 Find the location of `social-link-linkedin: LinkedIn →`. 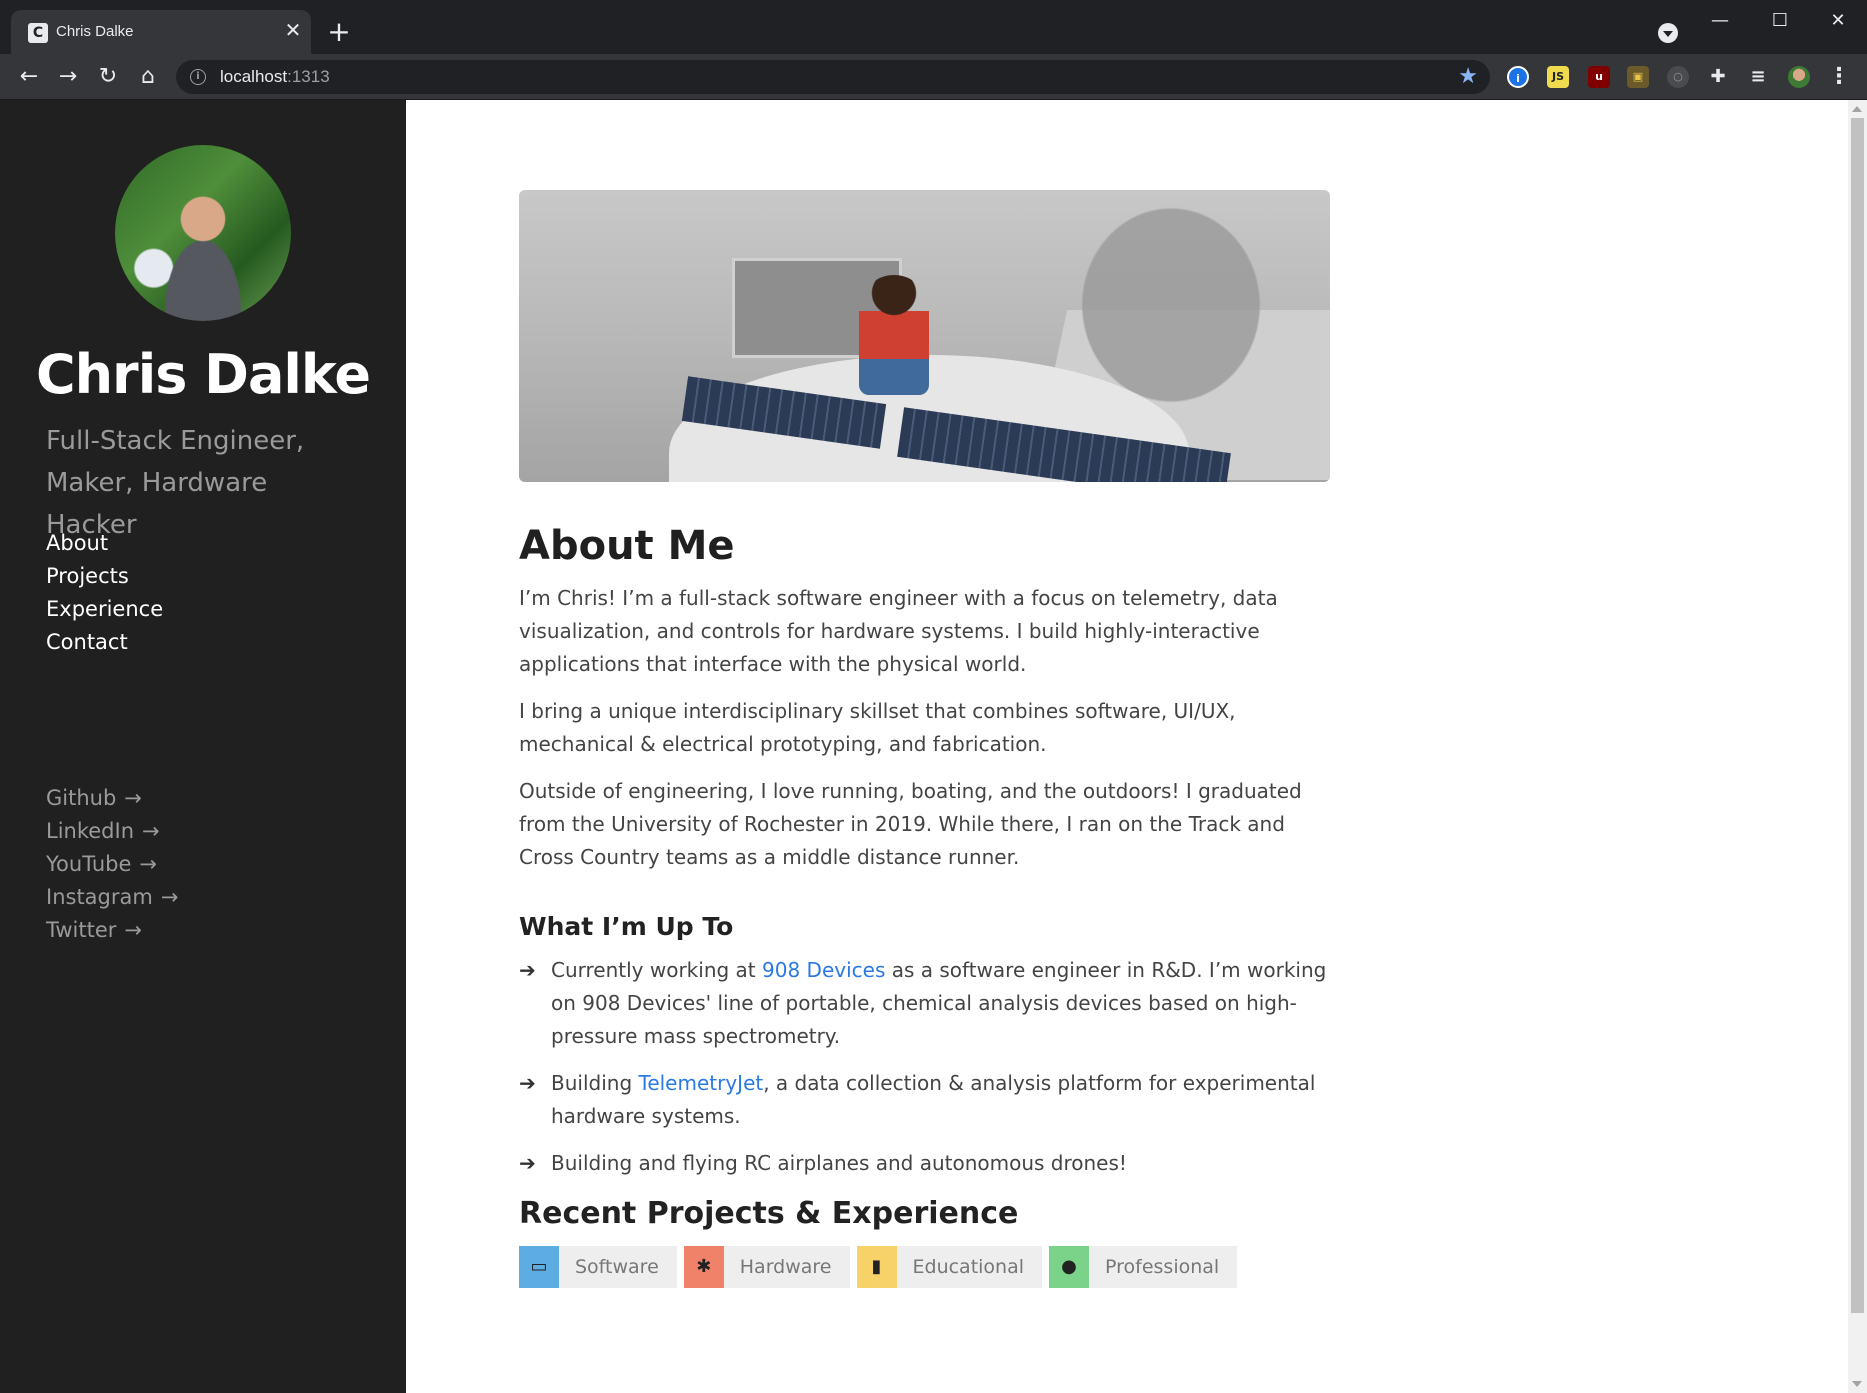

social-link-linkedin: LinkedIn → is located at coordinates (112, 831).